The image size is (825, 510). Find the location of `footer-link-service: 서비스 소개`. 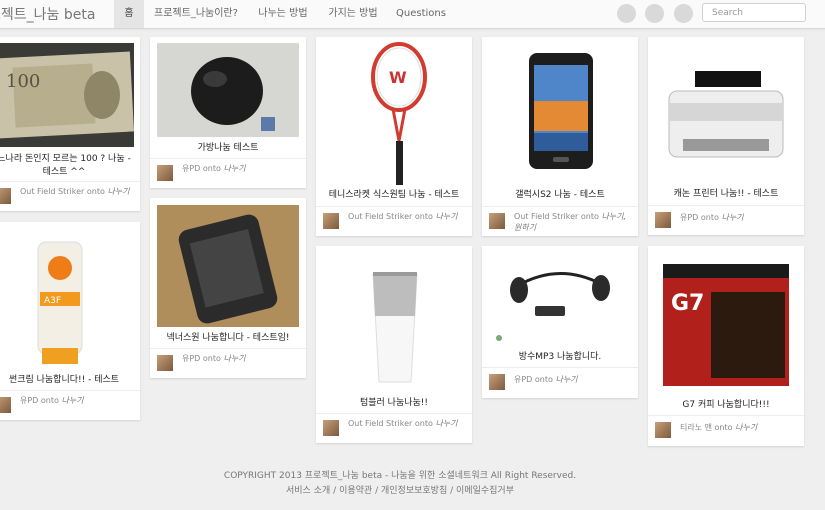

footer-link-service: 서비스 소개 is located at coordinates (308, 491).